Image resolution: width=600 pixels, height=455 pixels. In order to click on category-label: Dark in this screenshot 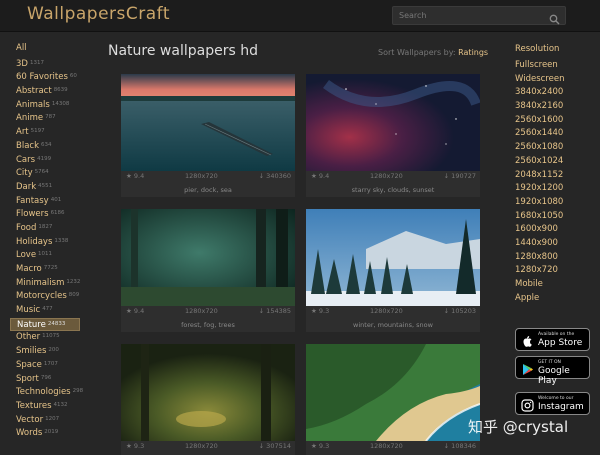, I will do `click(26, 186)`.